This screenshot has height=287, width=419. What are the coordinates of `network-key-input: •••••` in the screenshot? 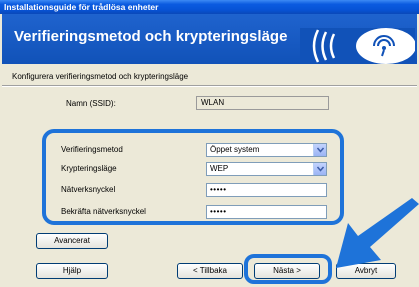 It's located at (266, 190).